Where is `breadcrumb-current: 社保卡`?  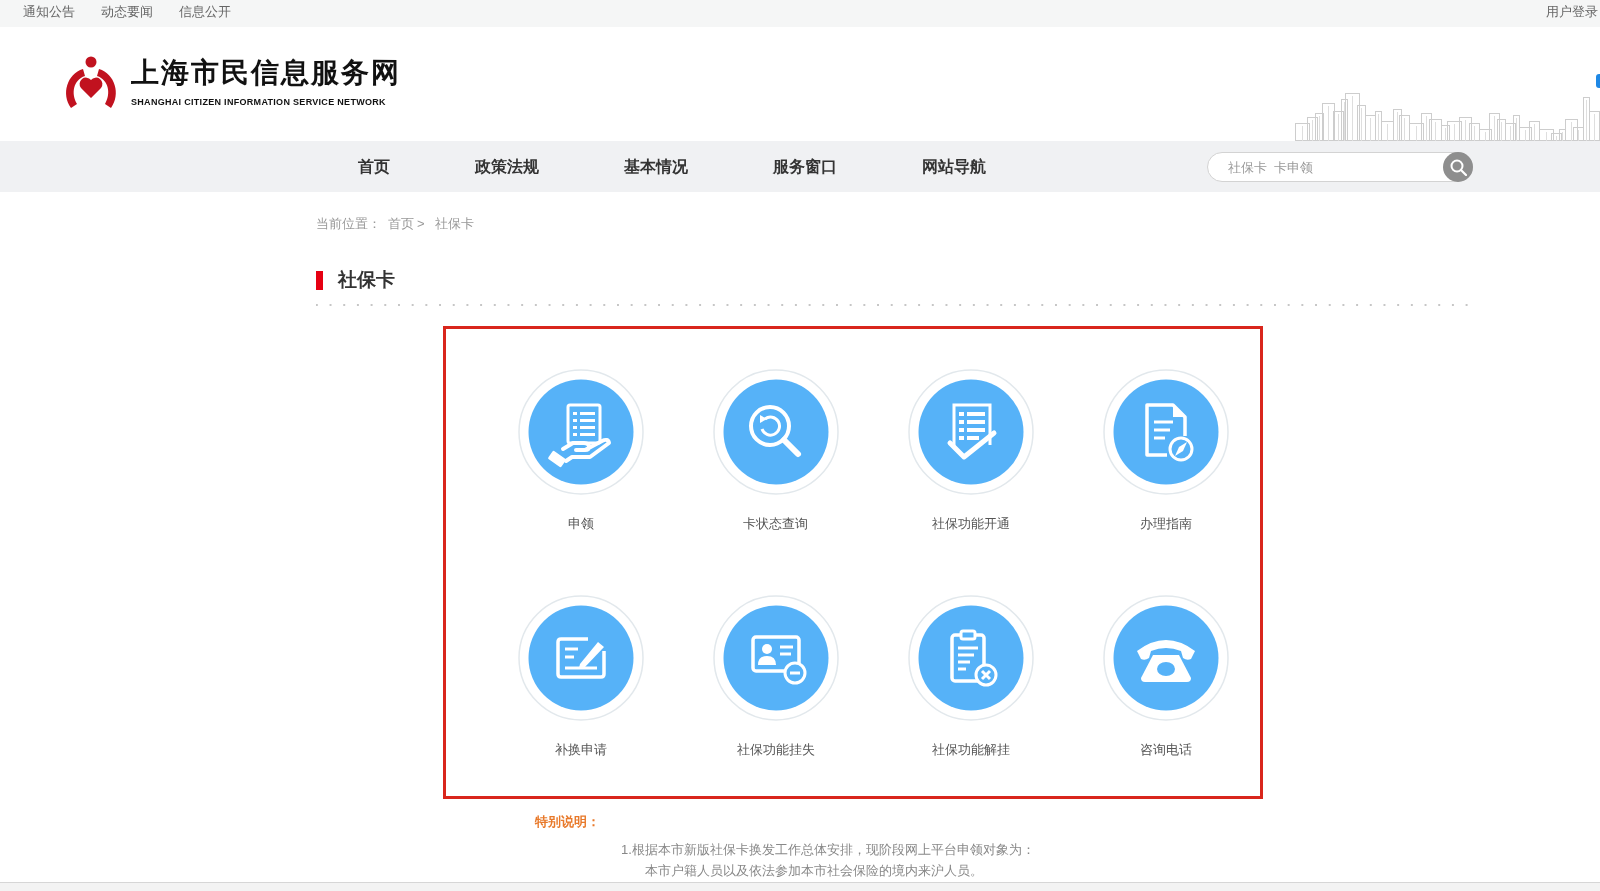 breadcrumb-current: 社保卡 is located at coordinates (454, 224).